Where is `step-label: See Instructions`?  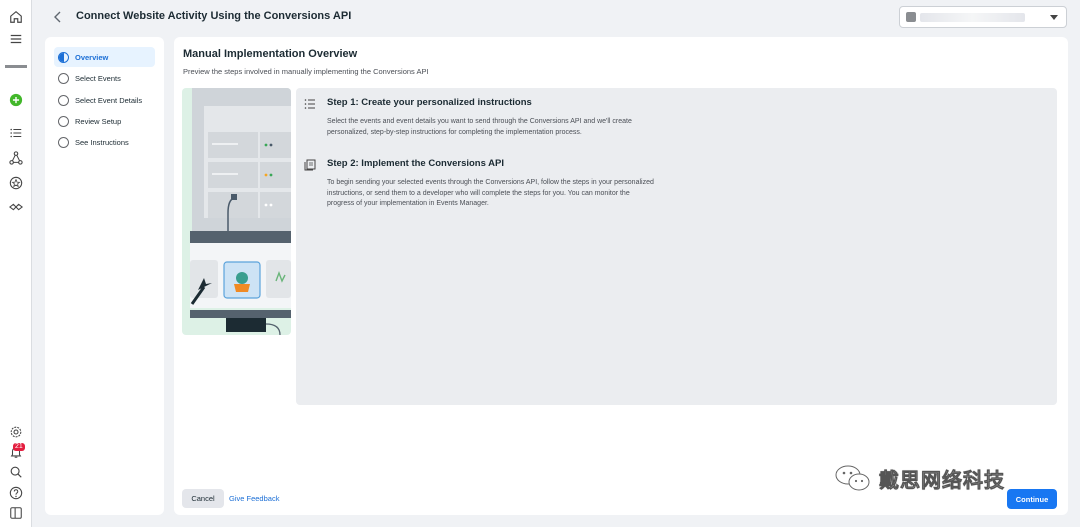
step-label: See Instructions is located at coordinates (102, 142).